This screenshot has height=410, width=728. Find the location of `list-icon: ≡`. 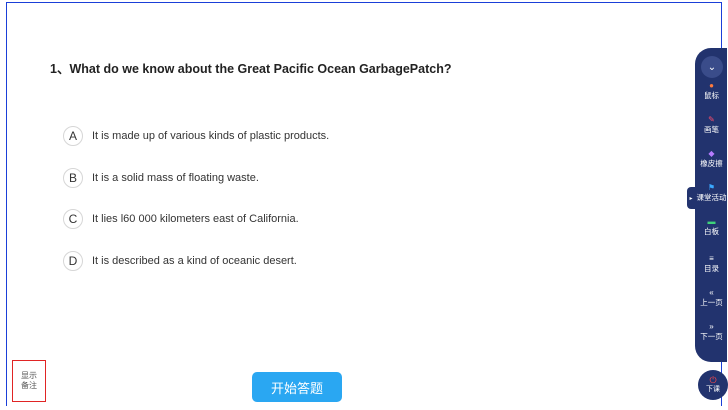

list-icon: ≡ is located at coordinates (711, 258).